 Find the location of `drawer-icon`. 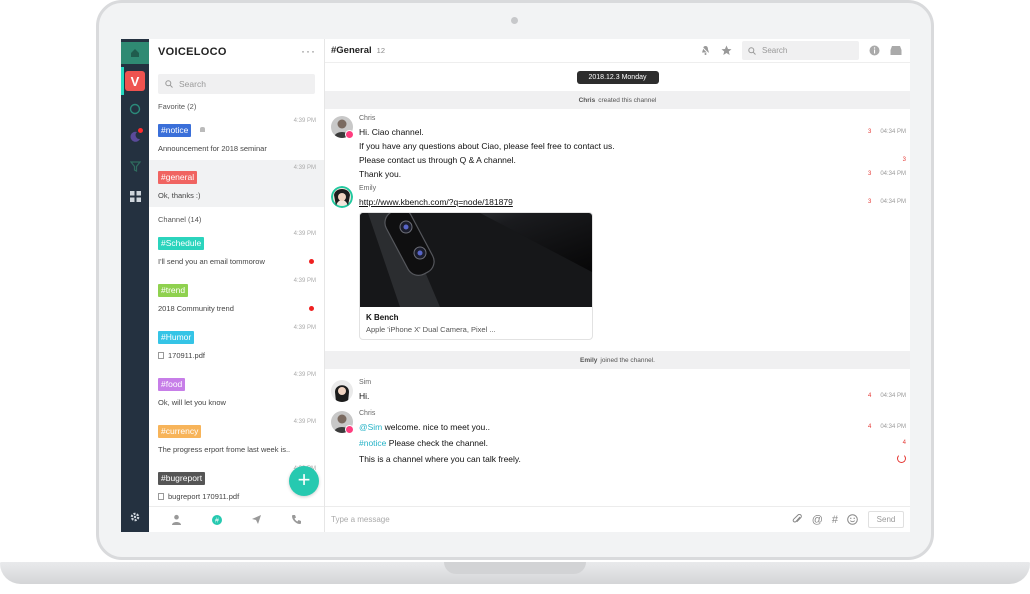

drawer-icon is located at coordinates (896, 50).